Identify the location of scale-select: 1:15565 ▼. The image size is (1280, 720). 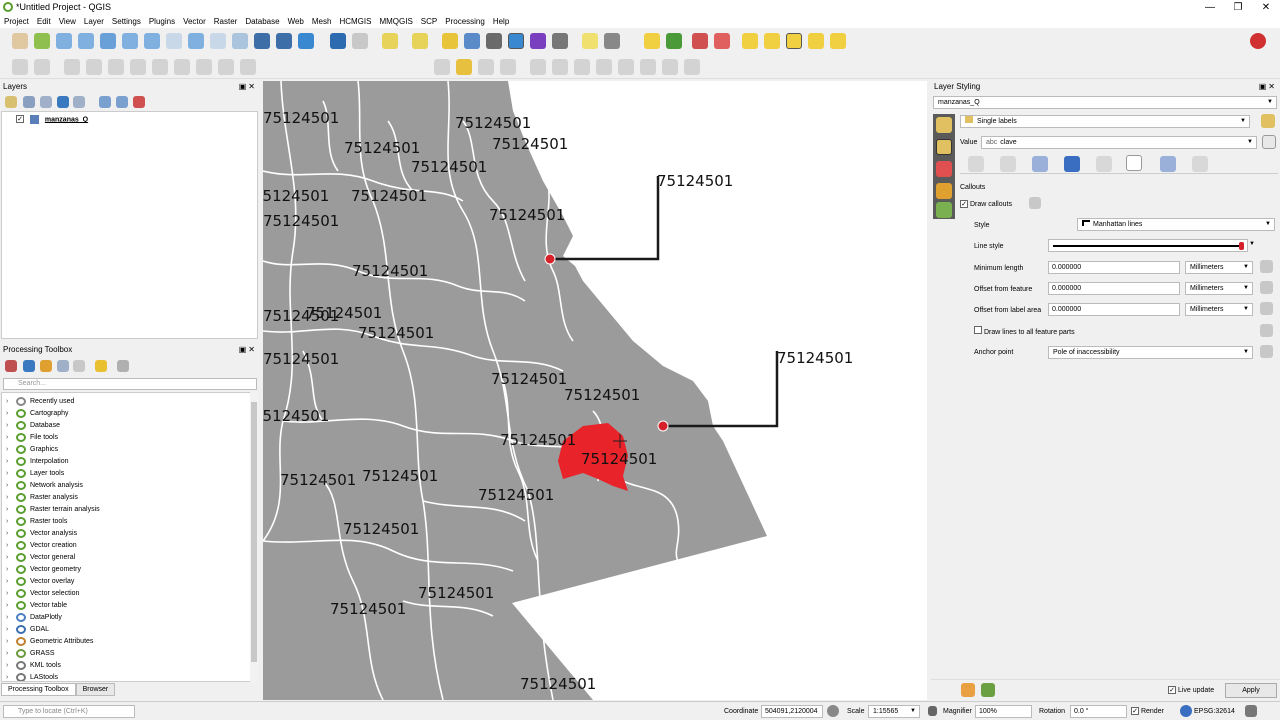
(894, 711).